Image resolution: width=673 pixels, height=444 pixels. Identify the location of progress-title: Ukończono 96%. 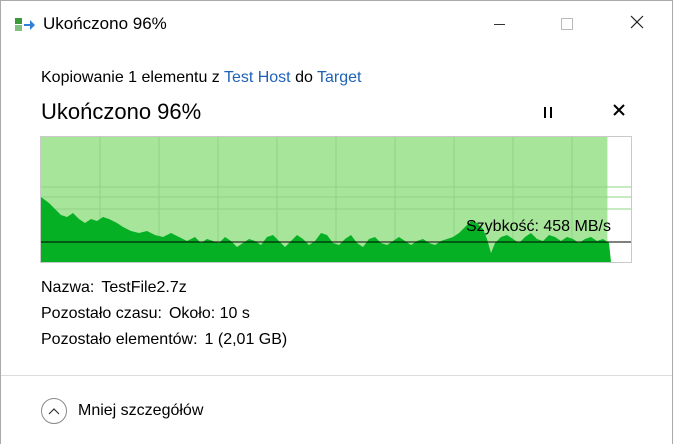
(121, 111).